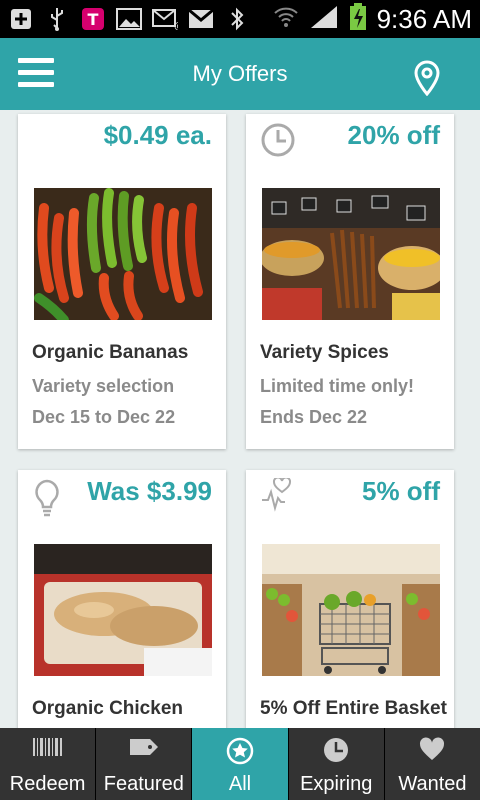 The width and height of the screenshot is (480, 800). What do you see at coordinates (149, 491) in the screenshot?
I see `offer-headline: Was $3.99` at bounding box center [149, 491].